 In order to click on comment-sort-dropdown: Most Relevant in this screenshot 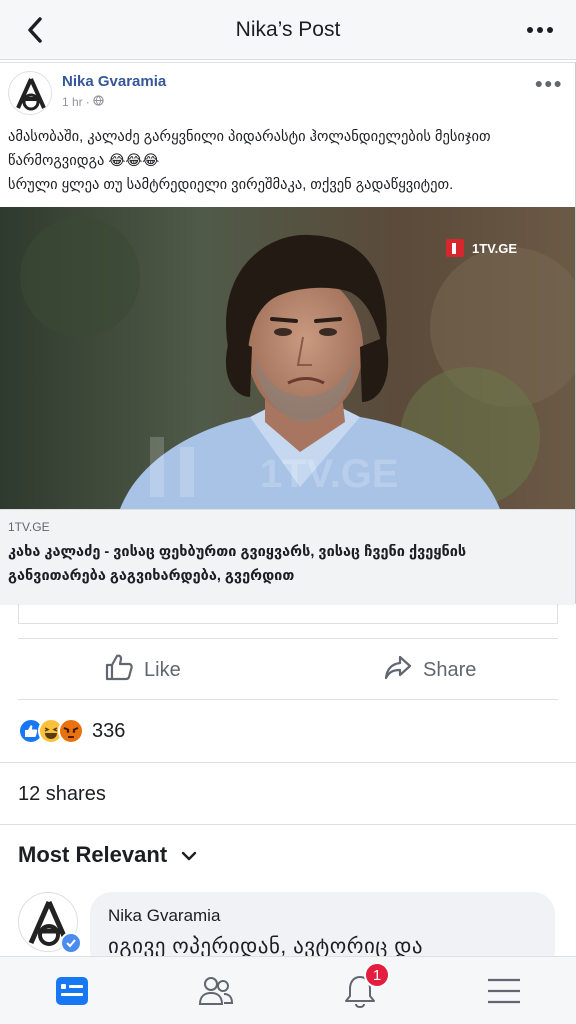, I will do `click(107, 855)`.